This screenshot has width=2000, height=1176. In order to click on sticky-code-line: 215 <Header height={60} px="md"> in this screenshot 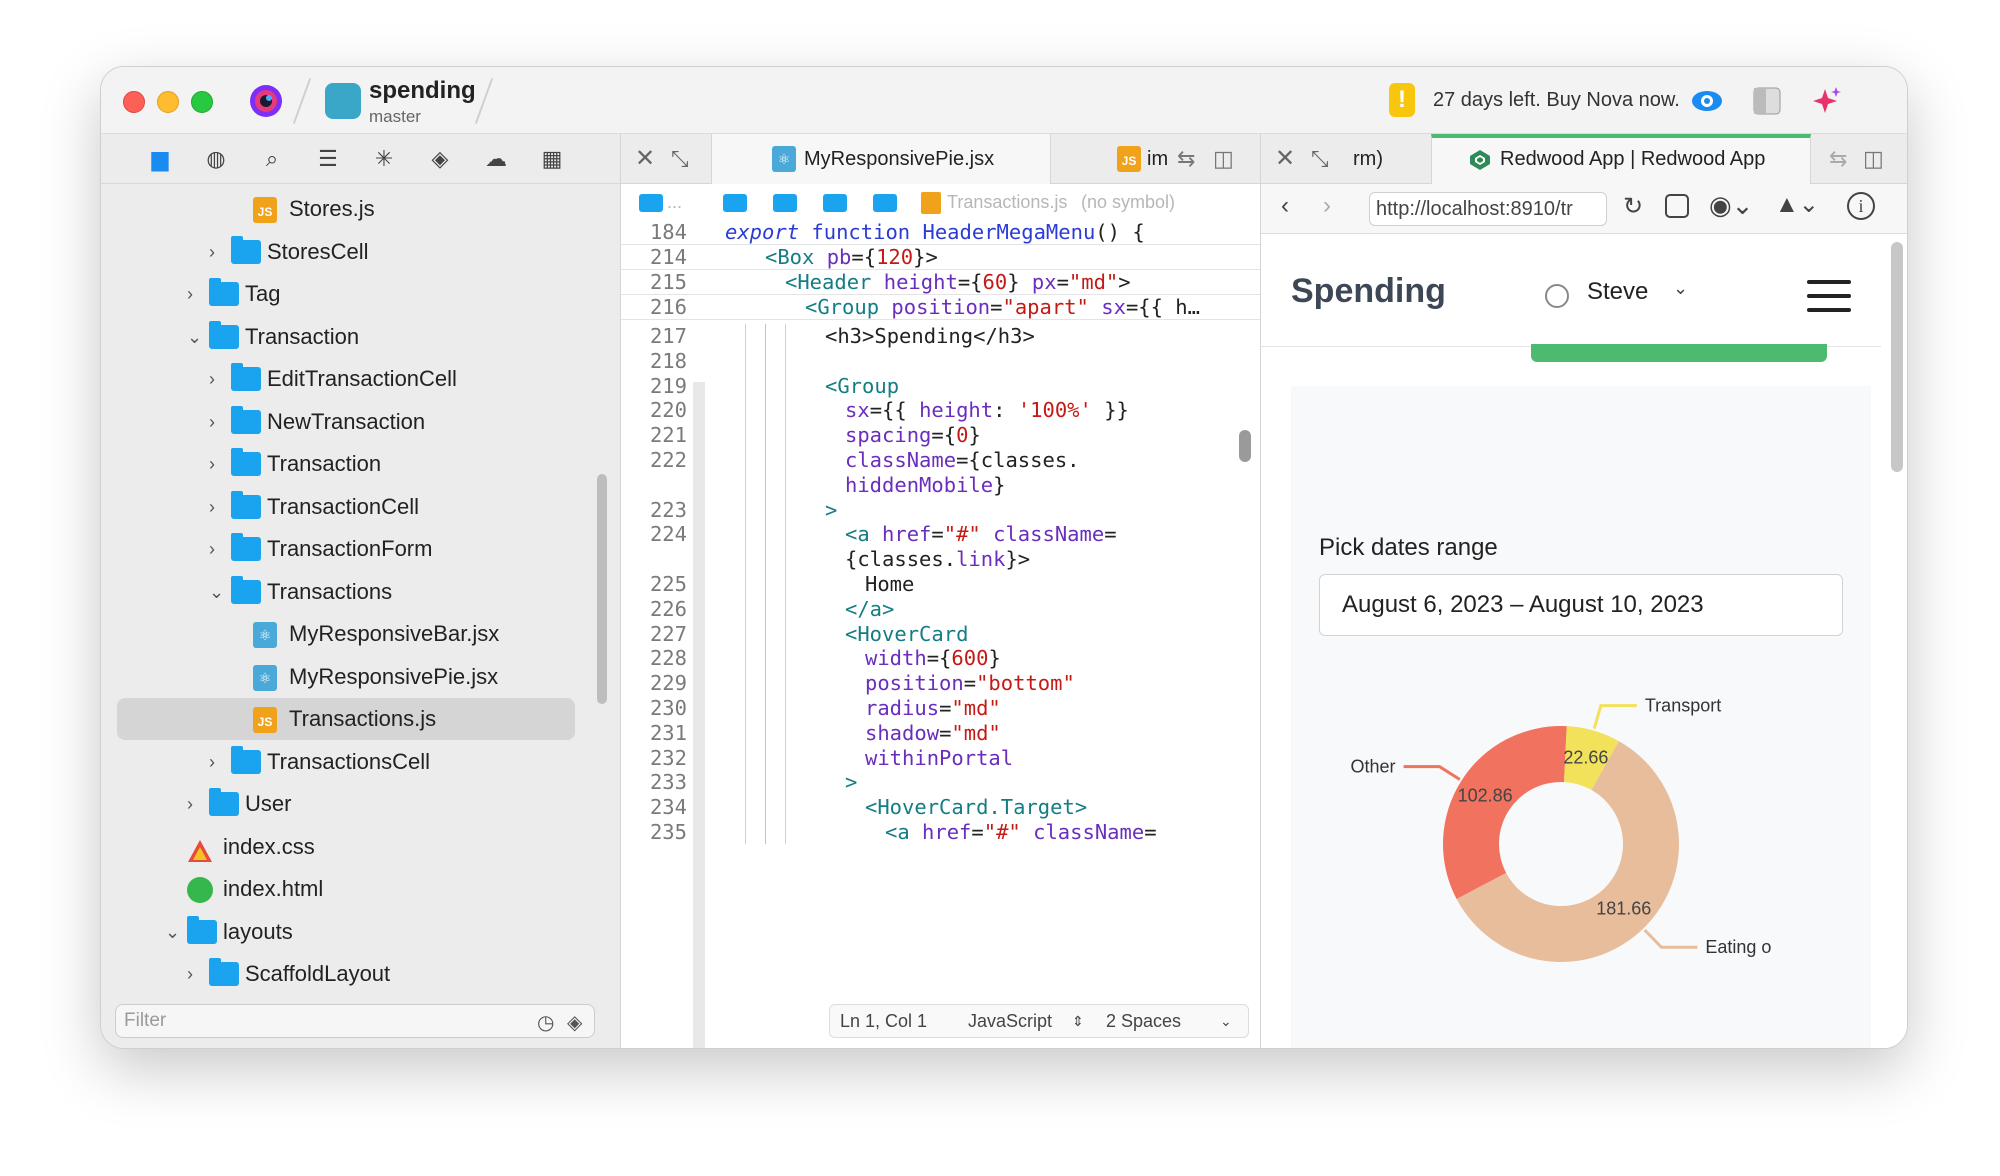, I will do `click(940, 282)`.